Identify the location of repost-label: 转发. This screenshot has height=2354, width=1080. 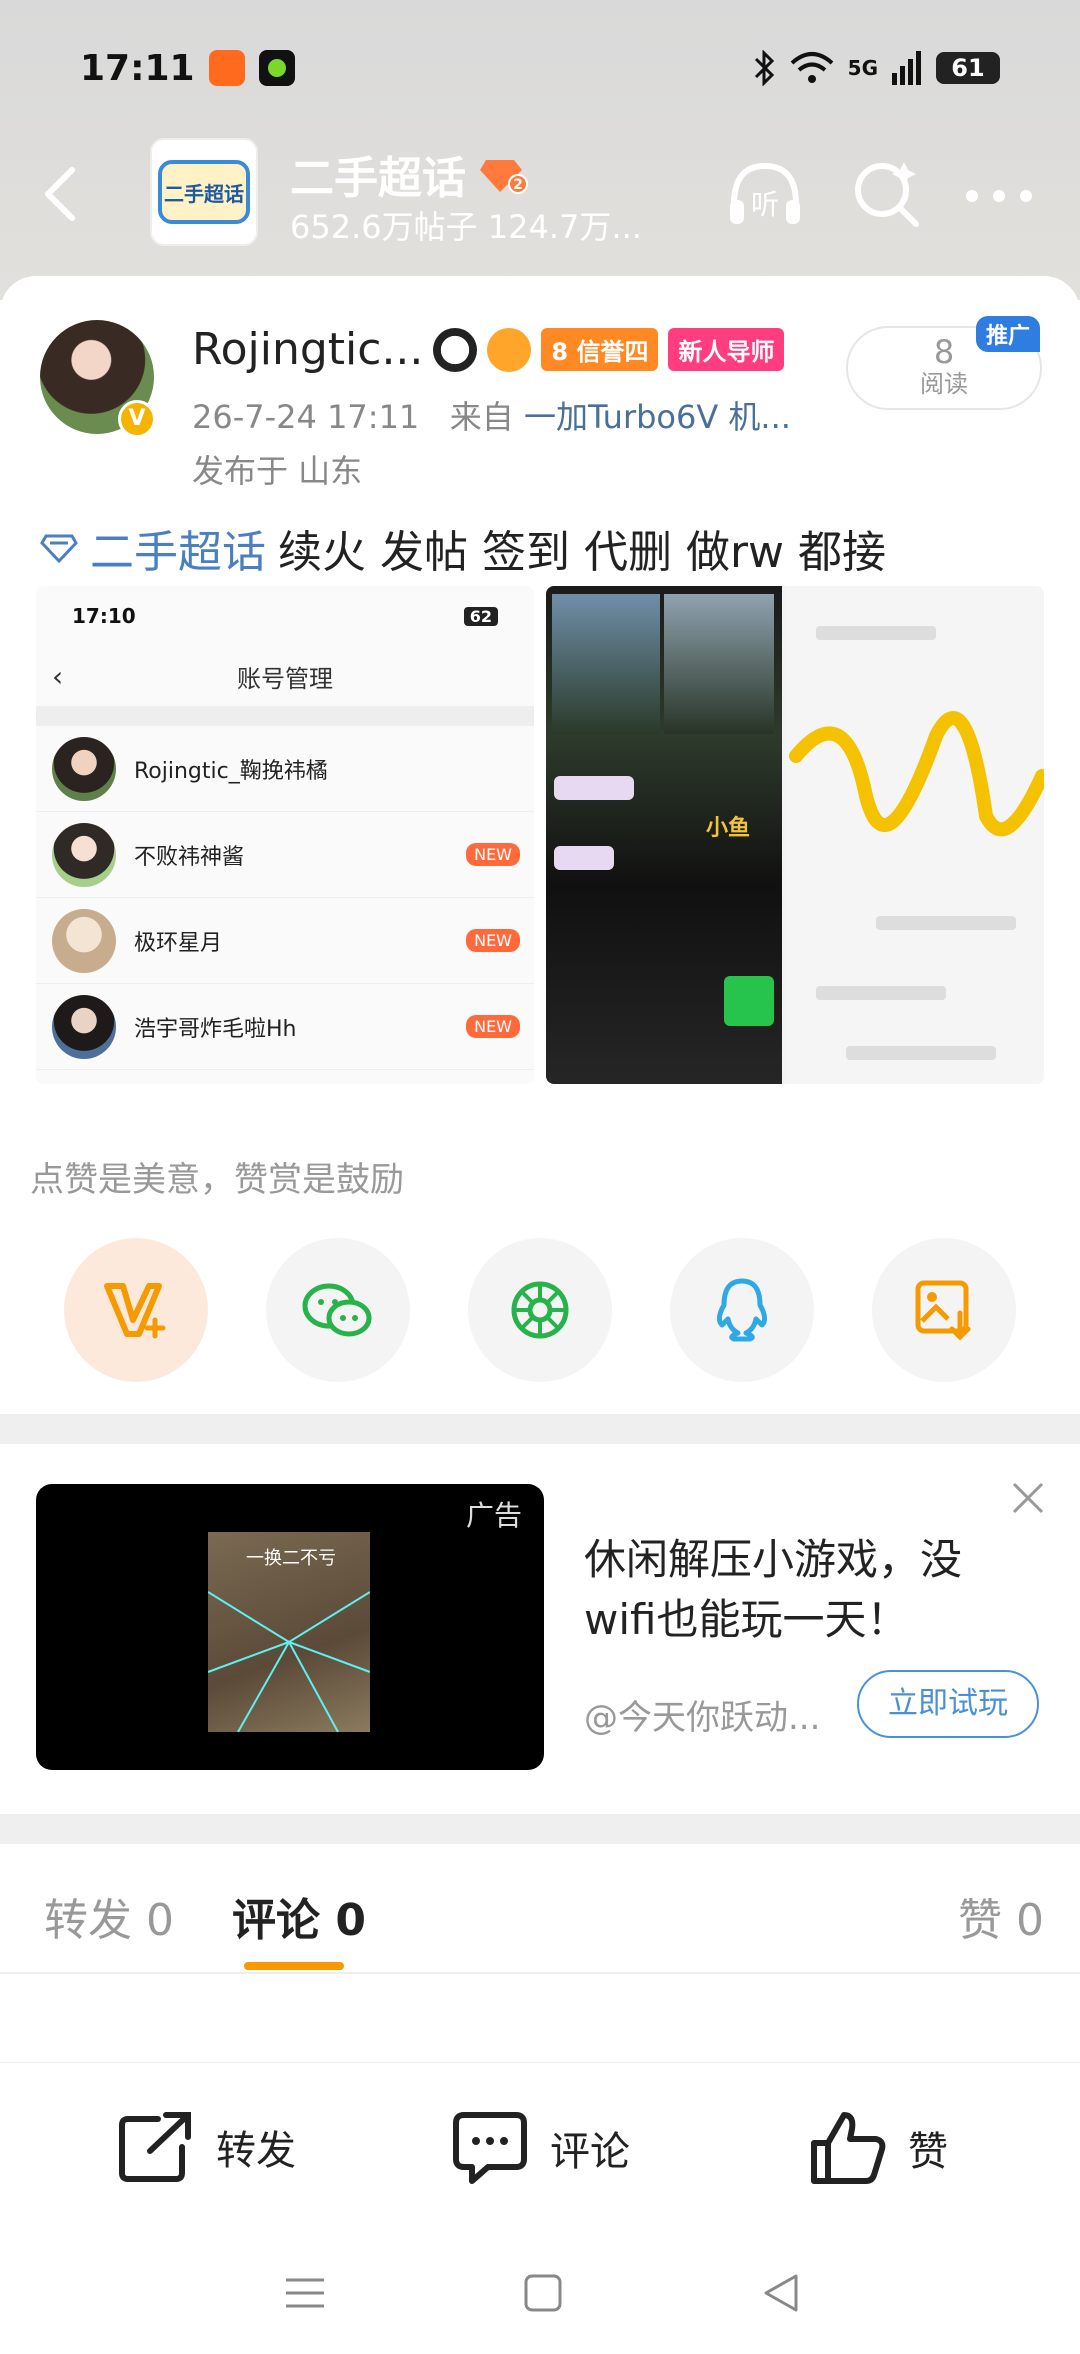
(256, 2151).